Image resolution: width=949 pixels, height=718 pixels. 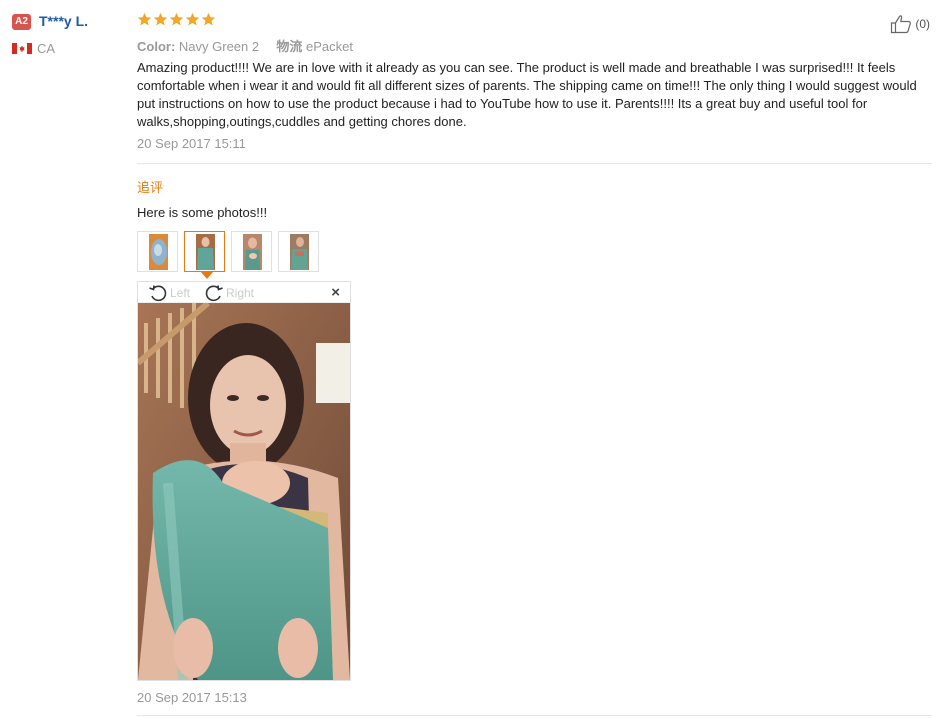 What do you see at coordinates (289, 46) in the screenshot?
I see `shipping-label: 物流` at bounding box center [289, 46].